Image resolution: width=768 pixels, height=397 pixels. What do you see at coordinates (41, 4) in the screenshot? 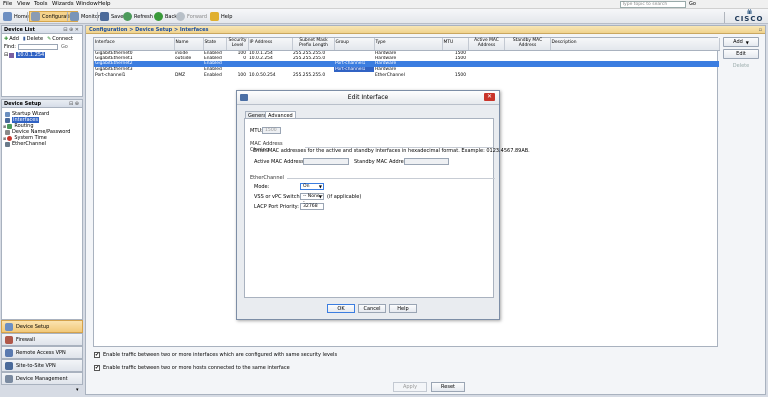
I see `menu-tools: Tools` at bounding box center [41, 4].